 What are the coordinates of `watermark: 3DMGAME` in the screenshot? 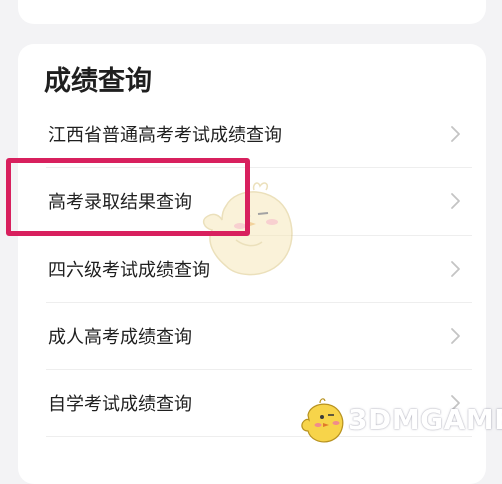 It's located at (400, 420).